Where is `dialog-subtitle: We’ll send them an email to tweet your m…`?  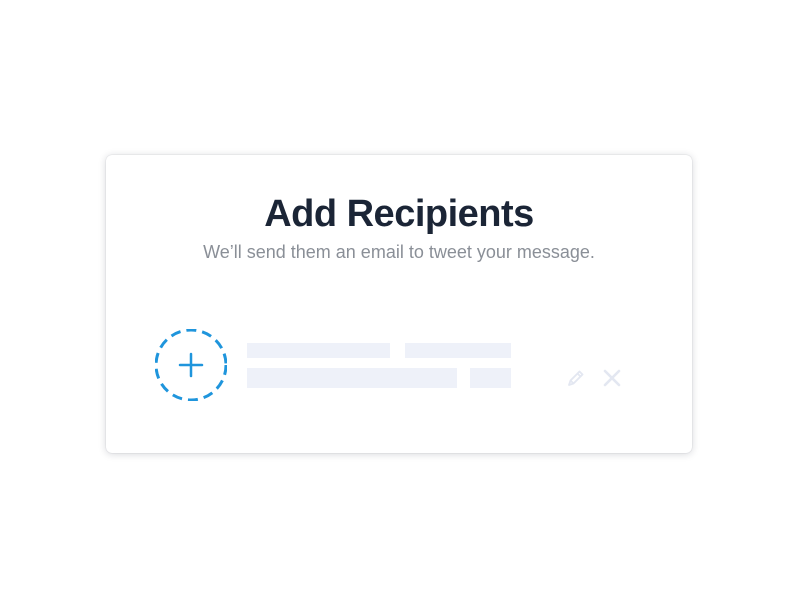
dialog-subtitle: We’ll send them an email to tweet your m… is located at coordinates (399, 252).